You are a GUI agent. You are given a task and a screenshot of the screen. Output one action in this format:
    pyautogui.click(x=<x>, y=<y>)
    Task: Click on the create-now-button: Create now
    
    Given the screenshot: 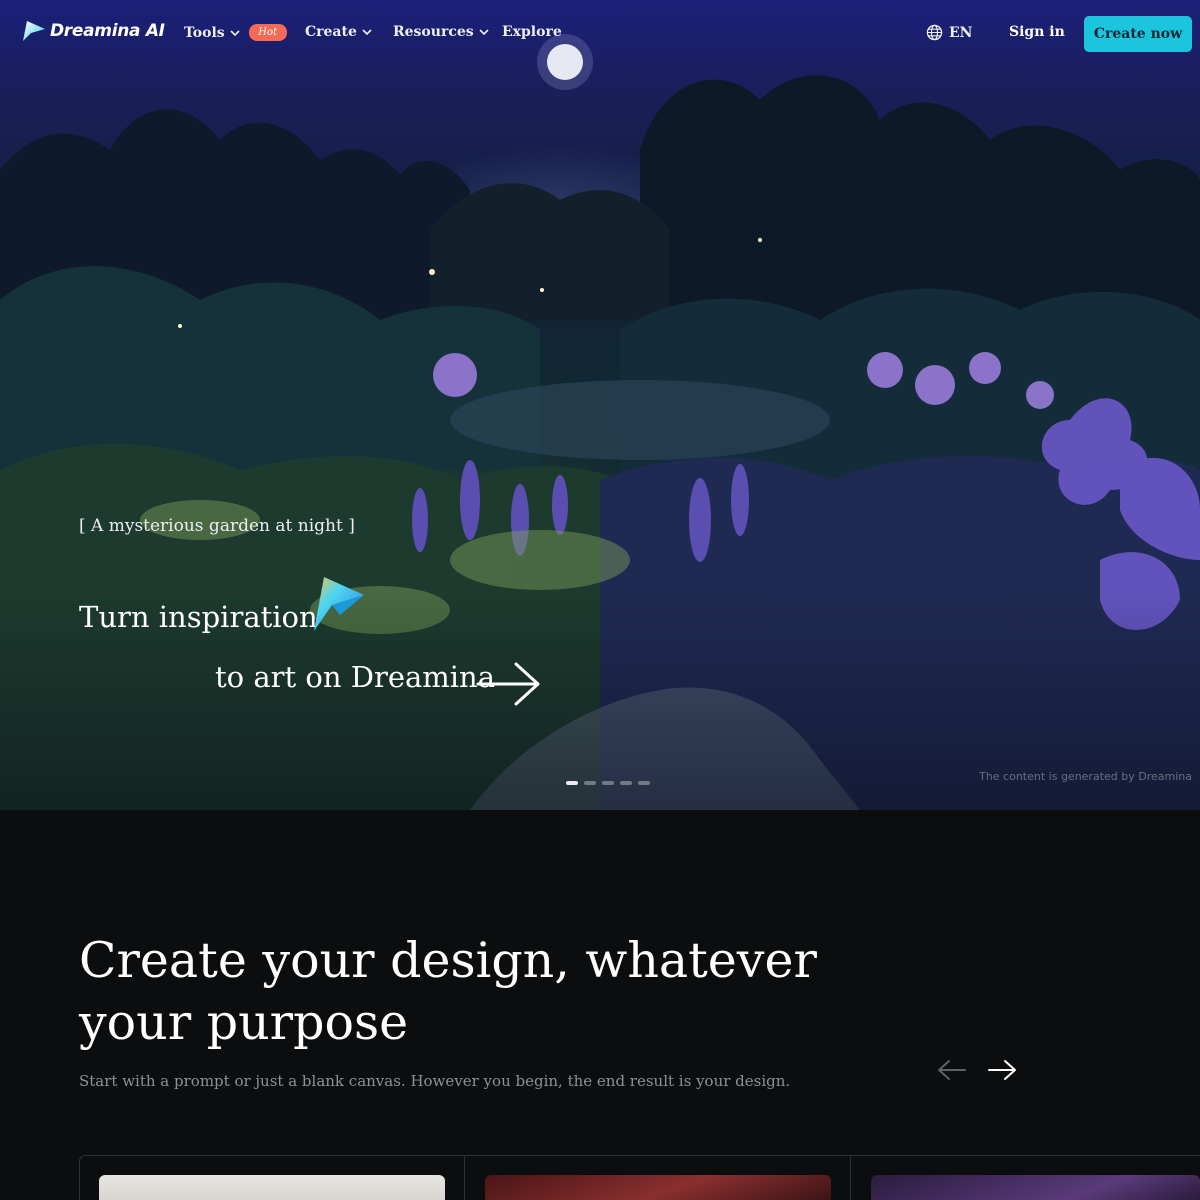 What is the action you would take?
    pyautogui.click(x=1138, y=34)
    